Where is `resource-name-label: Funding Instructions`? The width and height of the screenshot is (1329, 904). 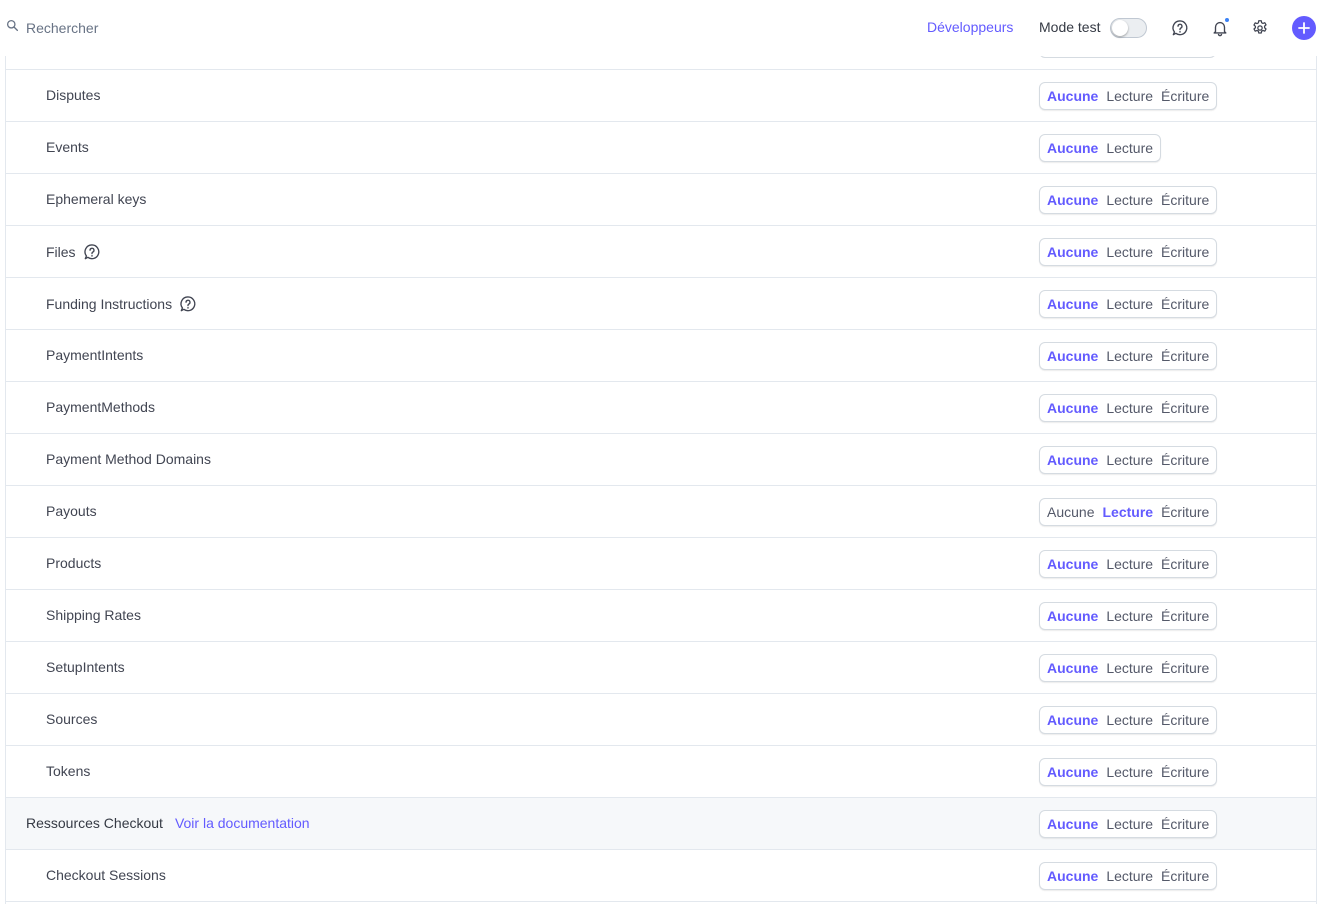
resource-name-label: Funding Instructions is located at coordinates (109, 304).